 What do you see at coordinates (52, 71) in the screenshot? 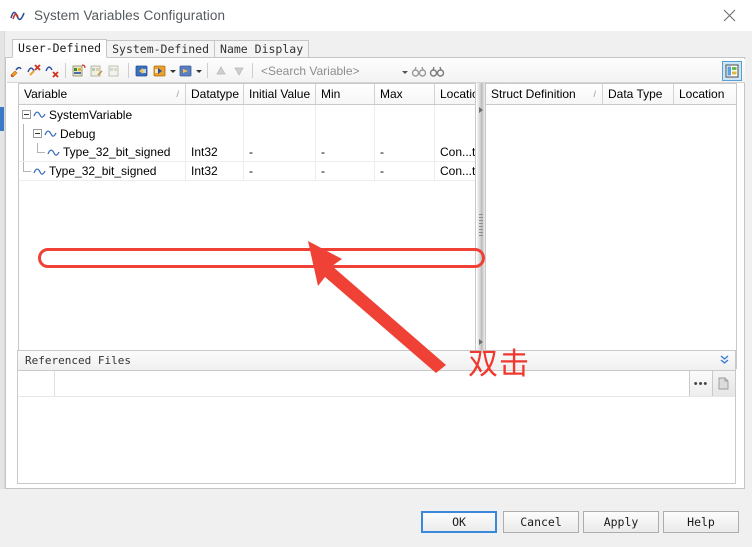
I see `delete-variable-icon` at bounding box center [52, 71].